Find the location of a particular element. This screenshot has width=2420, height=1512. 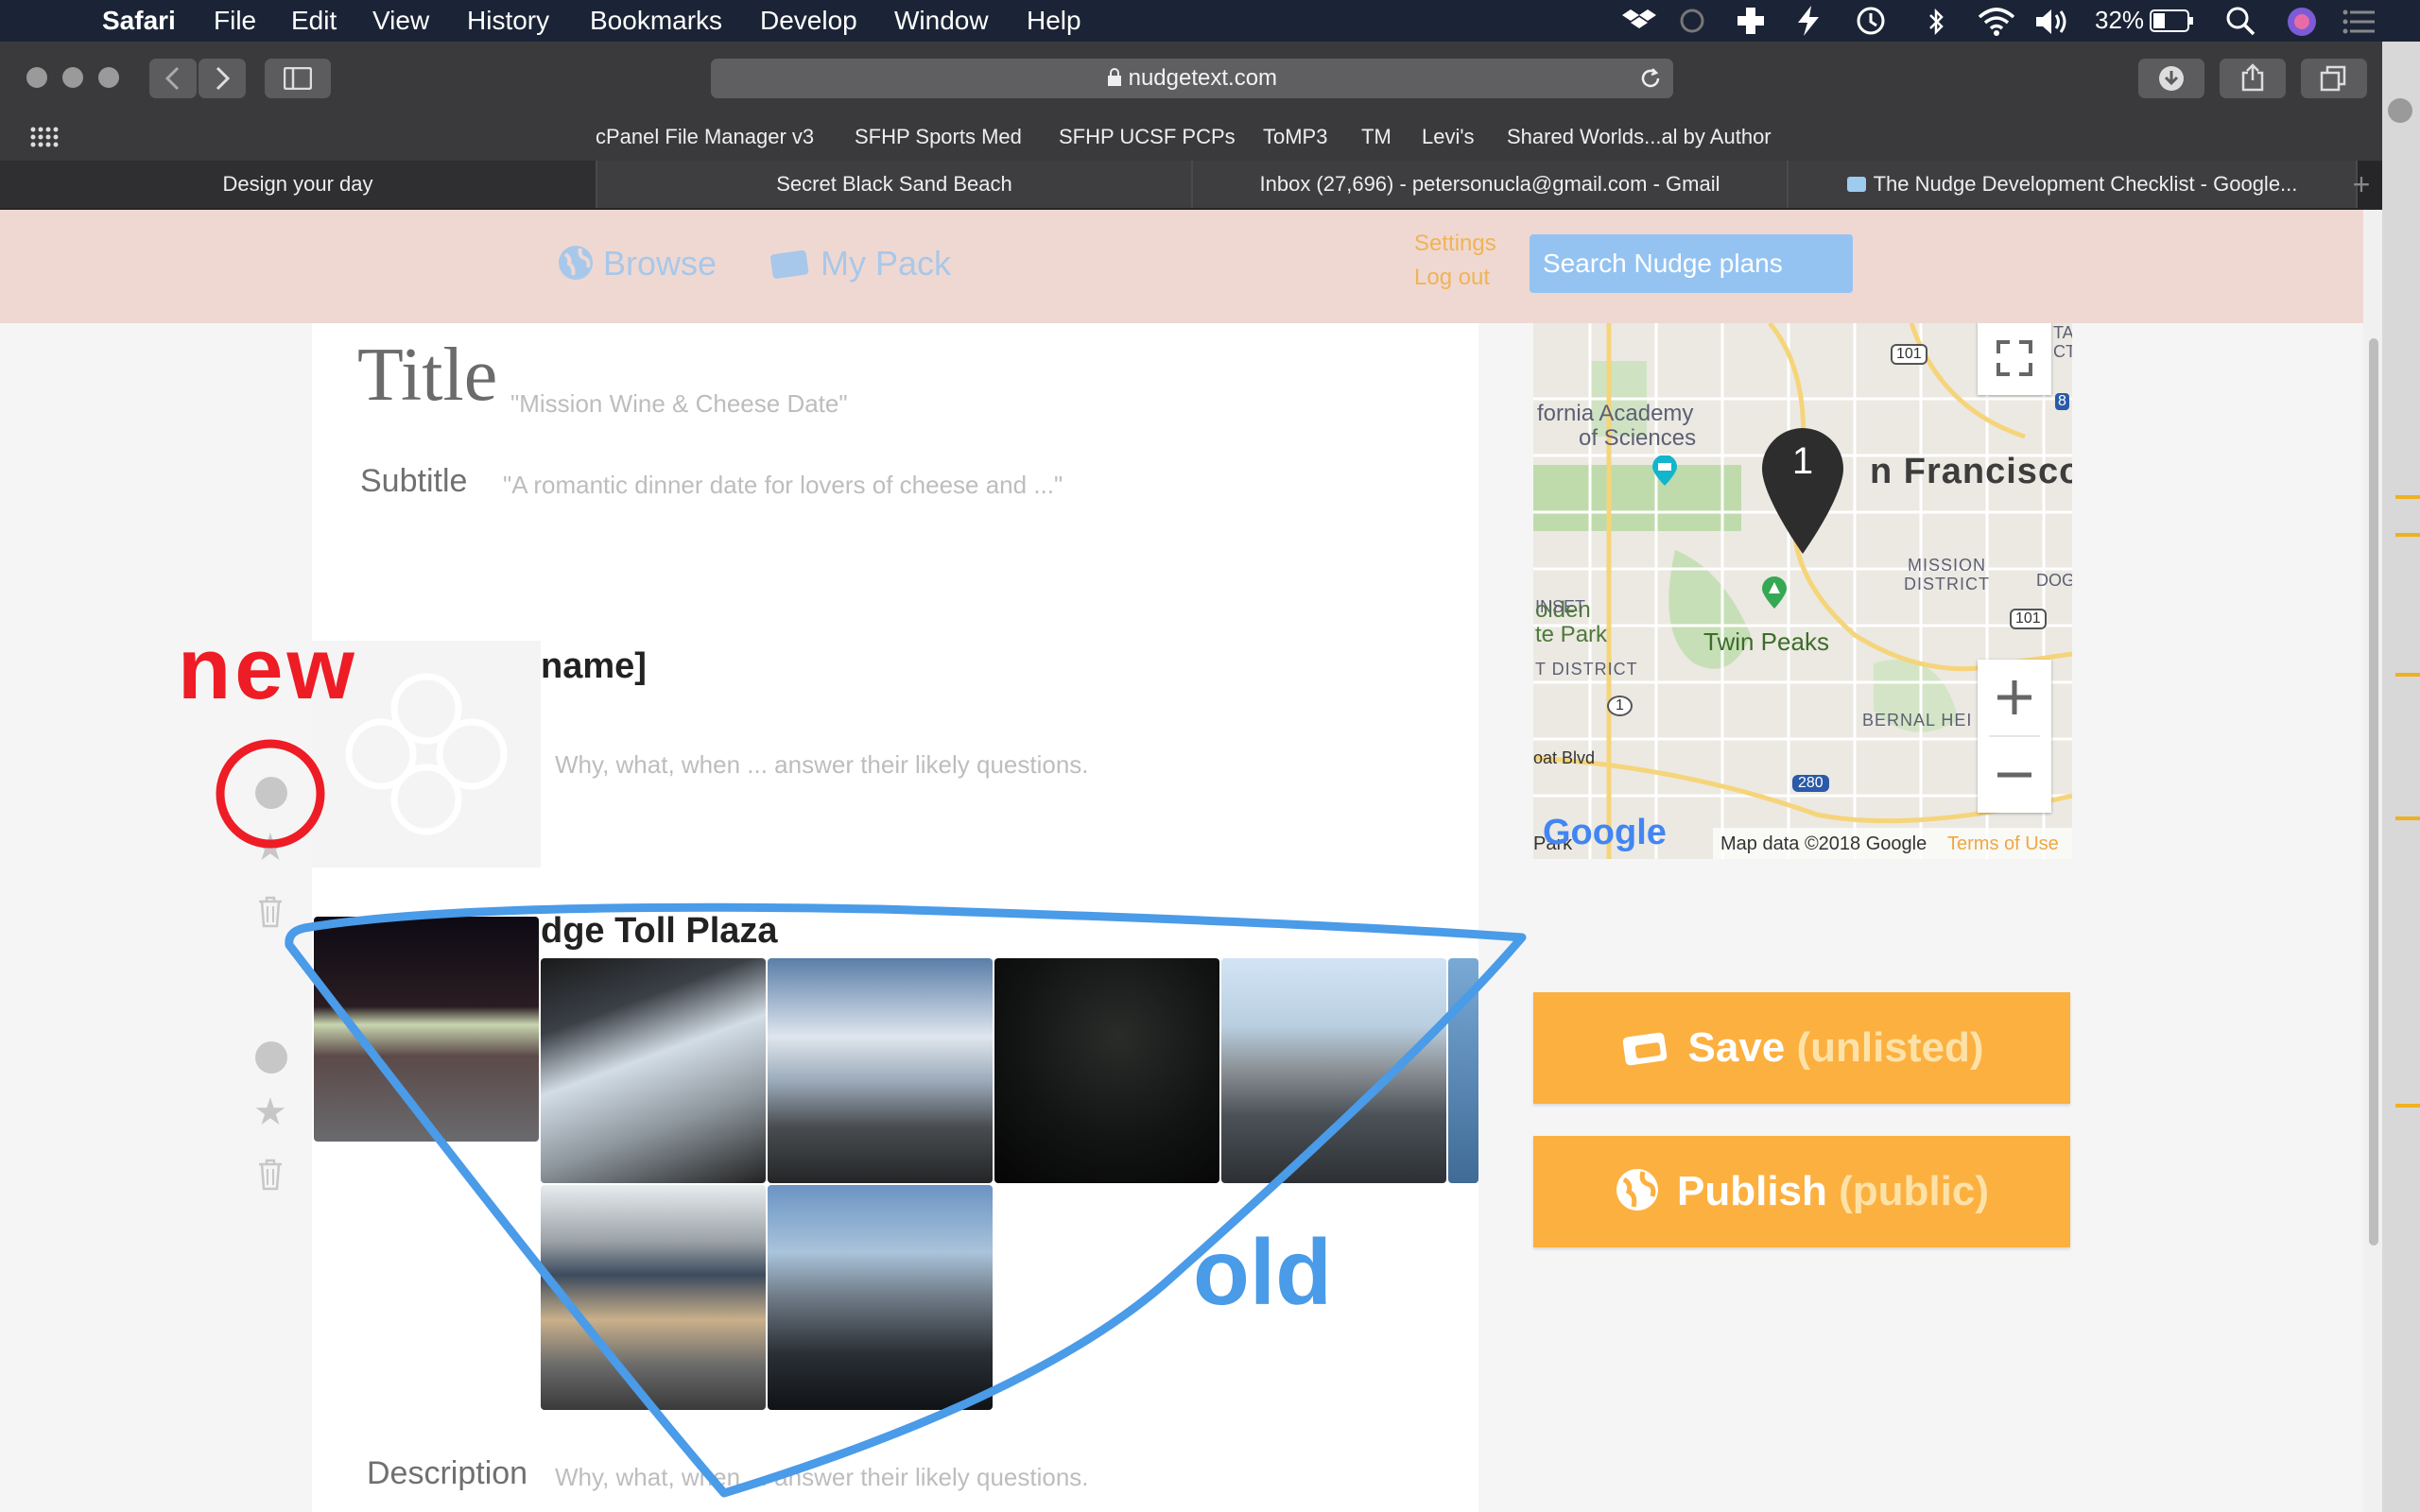

map-label-academy: fornia Academy is located at coordinates (1615, 413).